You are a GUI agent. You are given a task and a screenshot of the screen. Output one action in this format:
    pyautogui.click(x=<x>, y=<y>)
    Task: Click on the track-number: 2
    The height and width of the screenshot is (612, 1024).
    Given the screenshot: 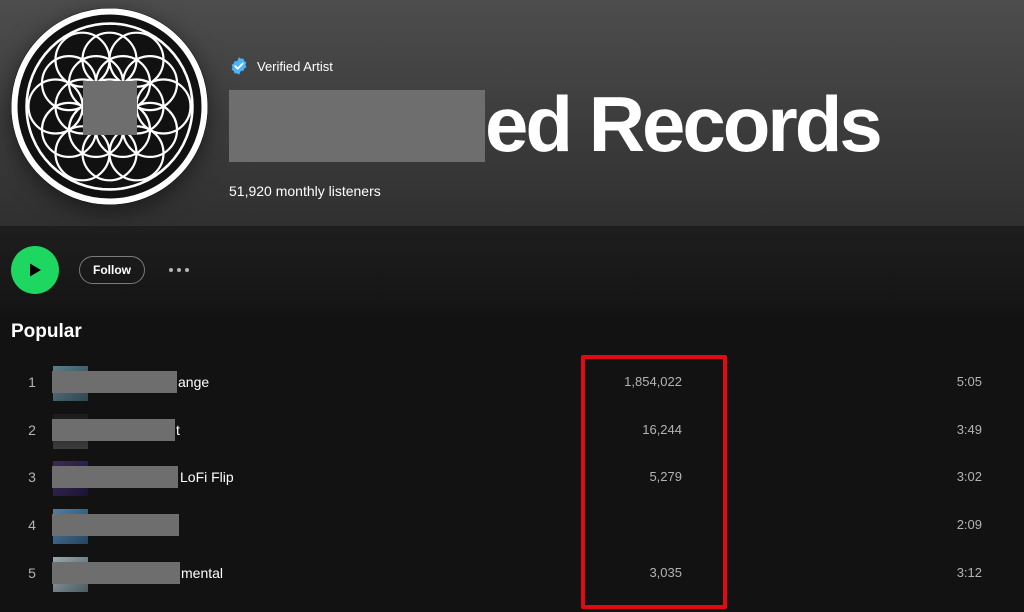 What is the action you would take?
    pyautogui.click(x=32, y=430)
    